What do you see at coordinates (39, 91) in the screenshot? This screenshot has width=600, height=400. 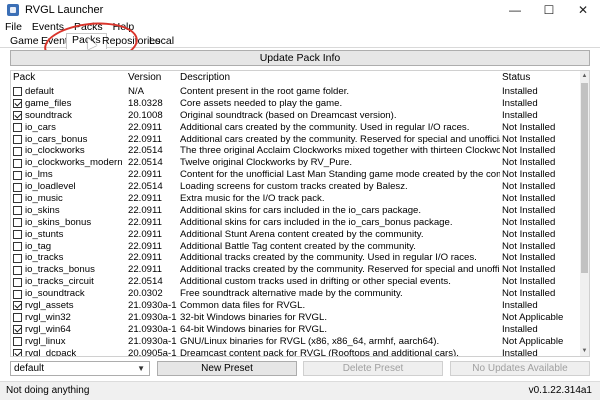 I see `pack-name: default` at bounding box center [39, 91].